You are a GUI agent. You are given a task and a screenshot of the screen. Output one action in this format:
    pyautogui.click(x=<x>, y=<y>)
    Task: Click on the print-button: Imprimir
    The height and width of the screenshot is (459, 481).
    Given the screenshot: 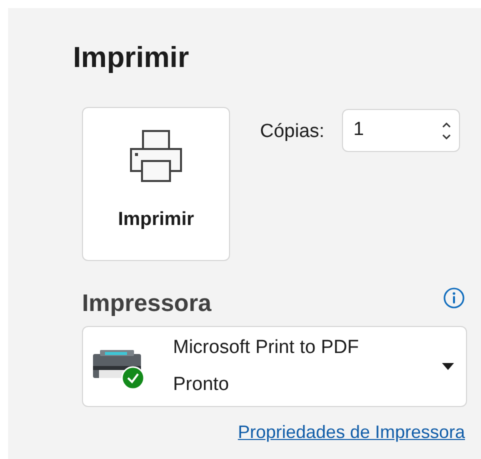 What is the action you would take?
    pyautogui.click(x=156, y=184)
    